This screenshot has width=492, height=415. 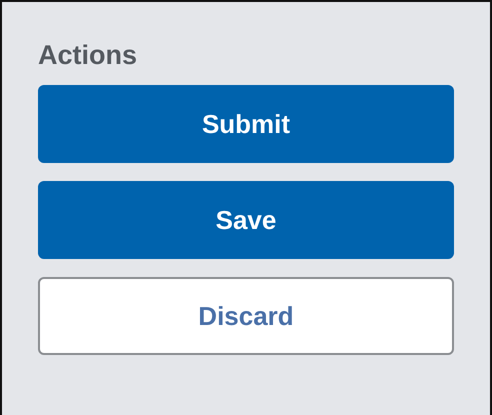 What do you see at coordinates (88, 55) in the screenshot?
I see `panel-title: Actions` at bounding box center [88, 55].